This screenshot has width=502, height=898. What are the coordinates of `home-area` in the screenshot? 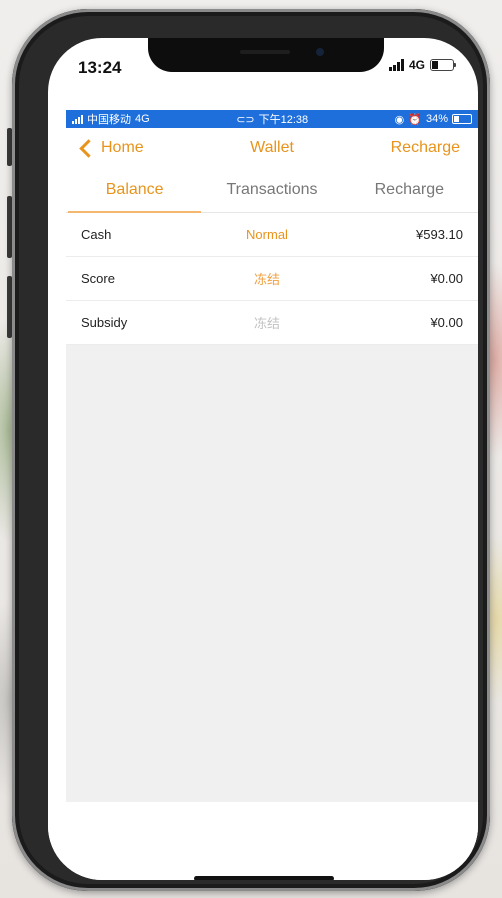 It's located at (263, 841).